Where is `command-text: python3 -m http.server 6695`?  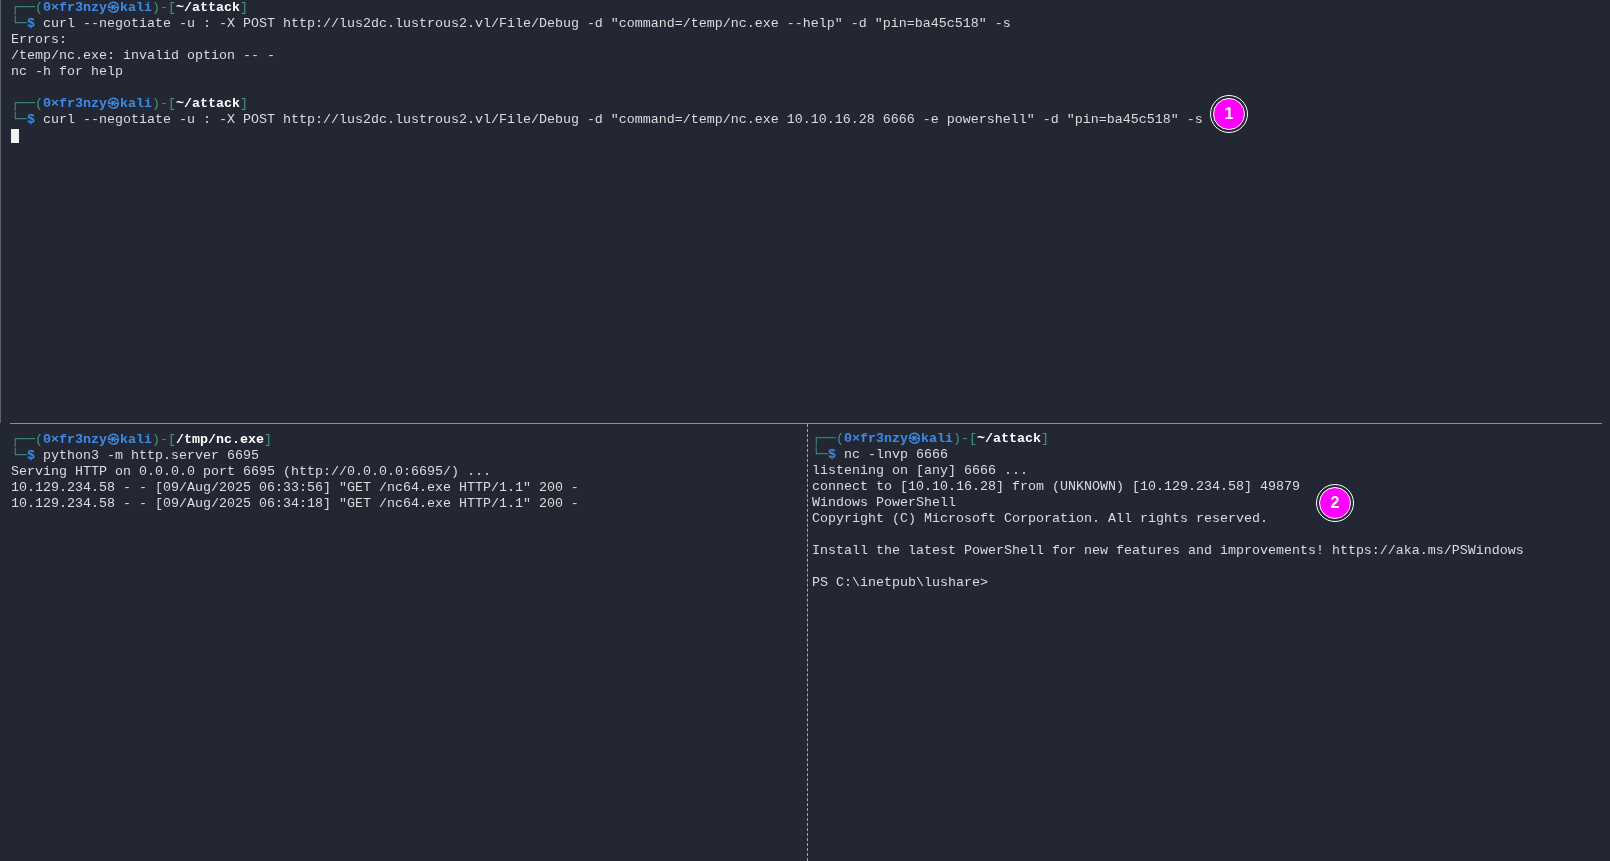
command-text: python3 -m http.server 6695 is located at coordinates (151, 456).